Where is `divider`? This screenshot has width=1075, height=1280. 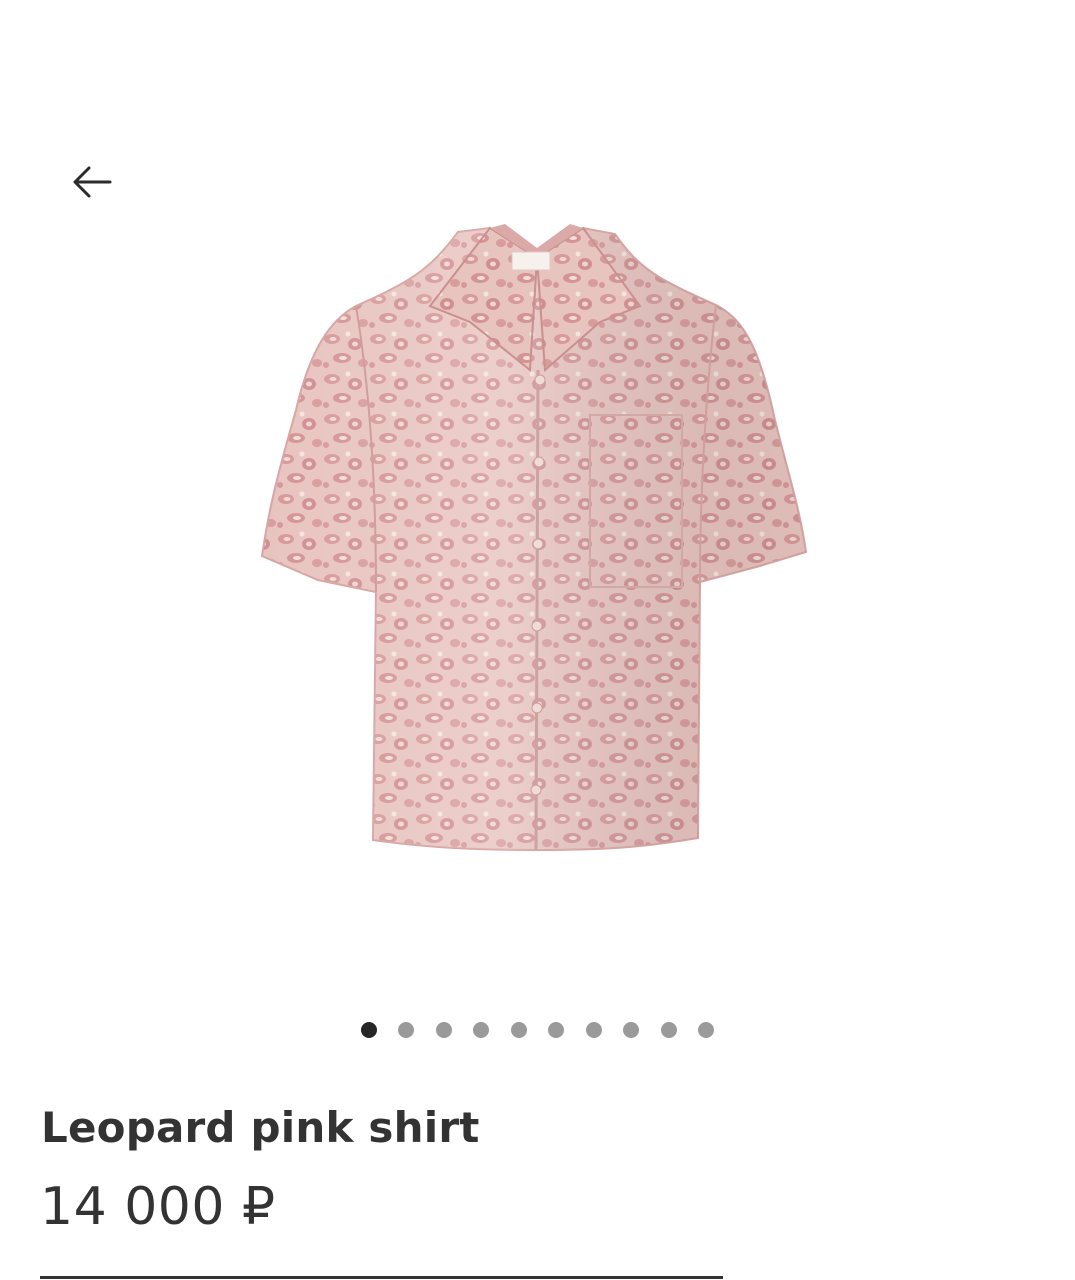
divider is located at coordinates (381, 1277).